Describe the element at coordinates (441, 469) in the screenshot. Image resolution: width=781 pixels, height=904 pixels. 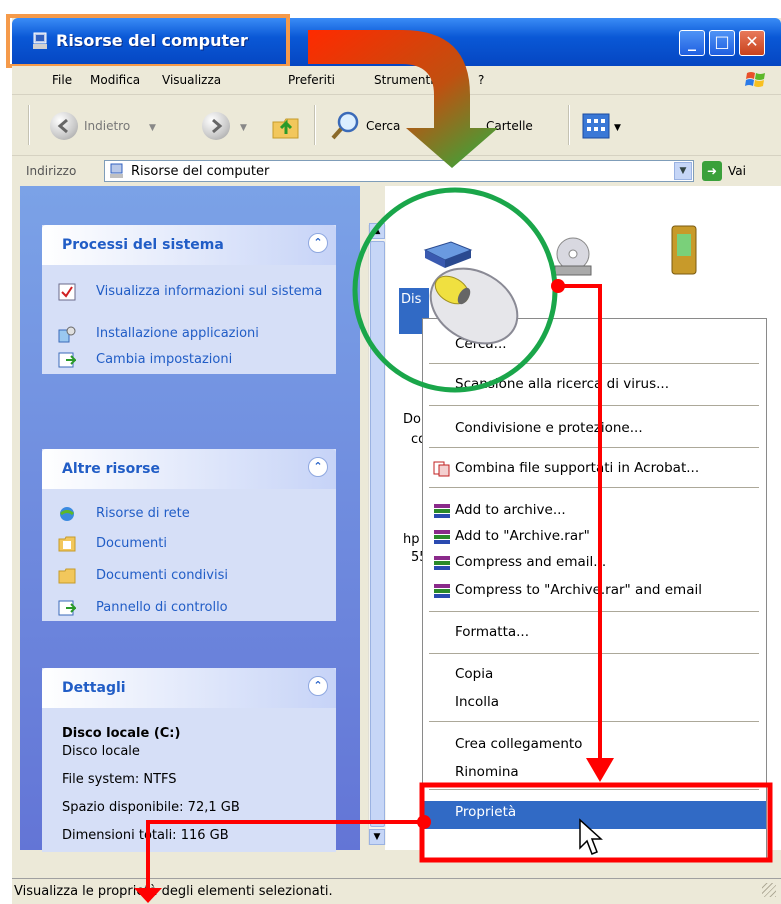
I see `acrobat-icon` at that location.